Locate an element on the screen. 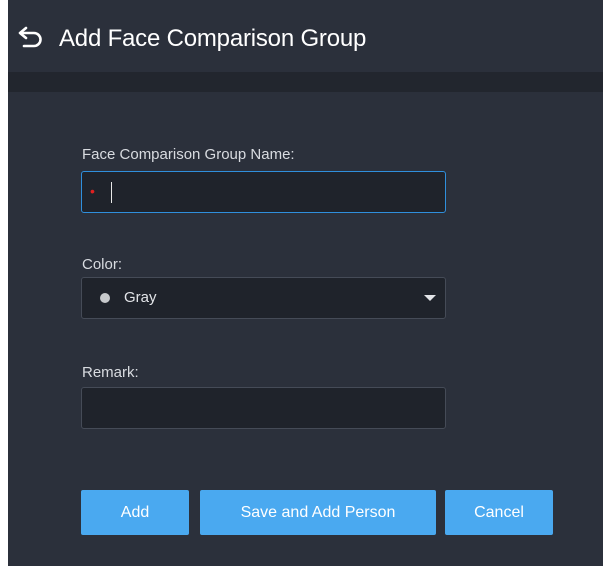  header-divider is located at coordinates (305, 82).